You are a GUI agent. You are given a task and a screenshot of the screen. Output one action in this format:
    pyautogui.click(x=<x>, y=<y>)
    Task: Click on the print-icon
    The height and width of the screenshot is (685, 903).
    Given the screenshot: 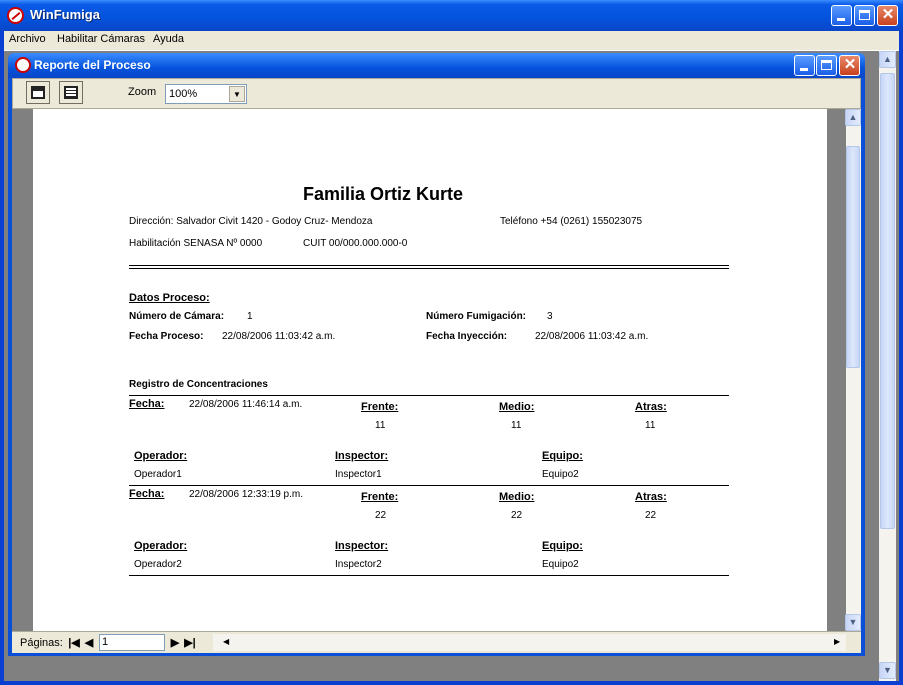 What is the action you would take?
    pyautogui.click(x=38, y=92)
    